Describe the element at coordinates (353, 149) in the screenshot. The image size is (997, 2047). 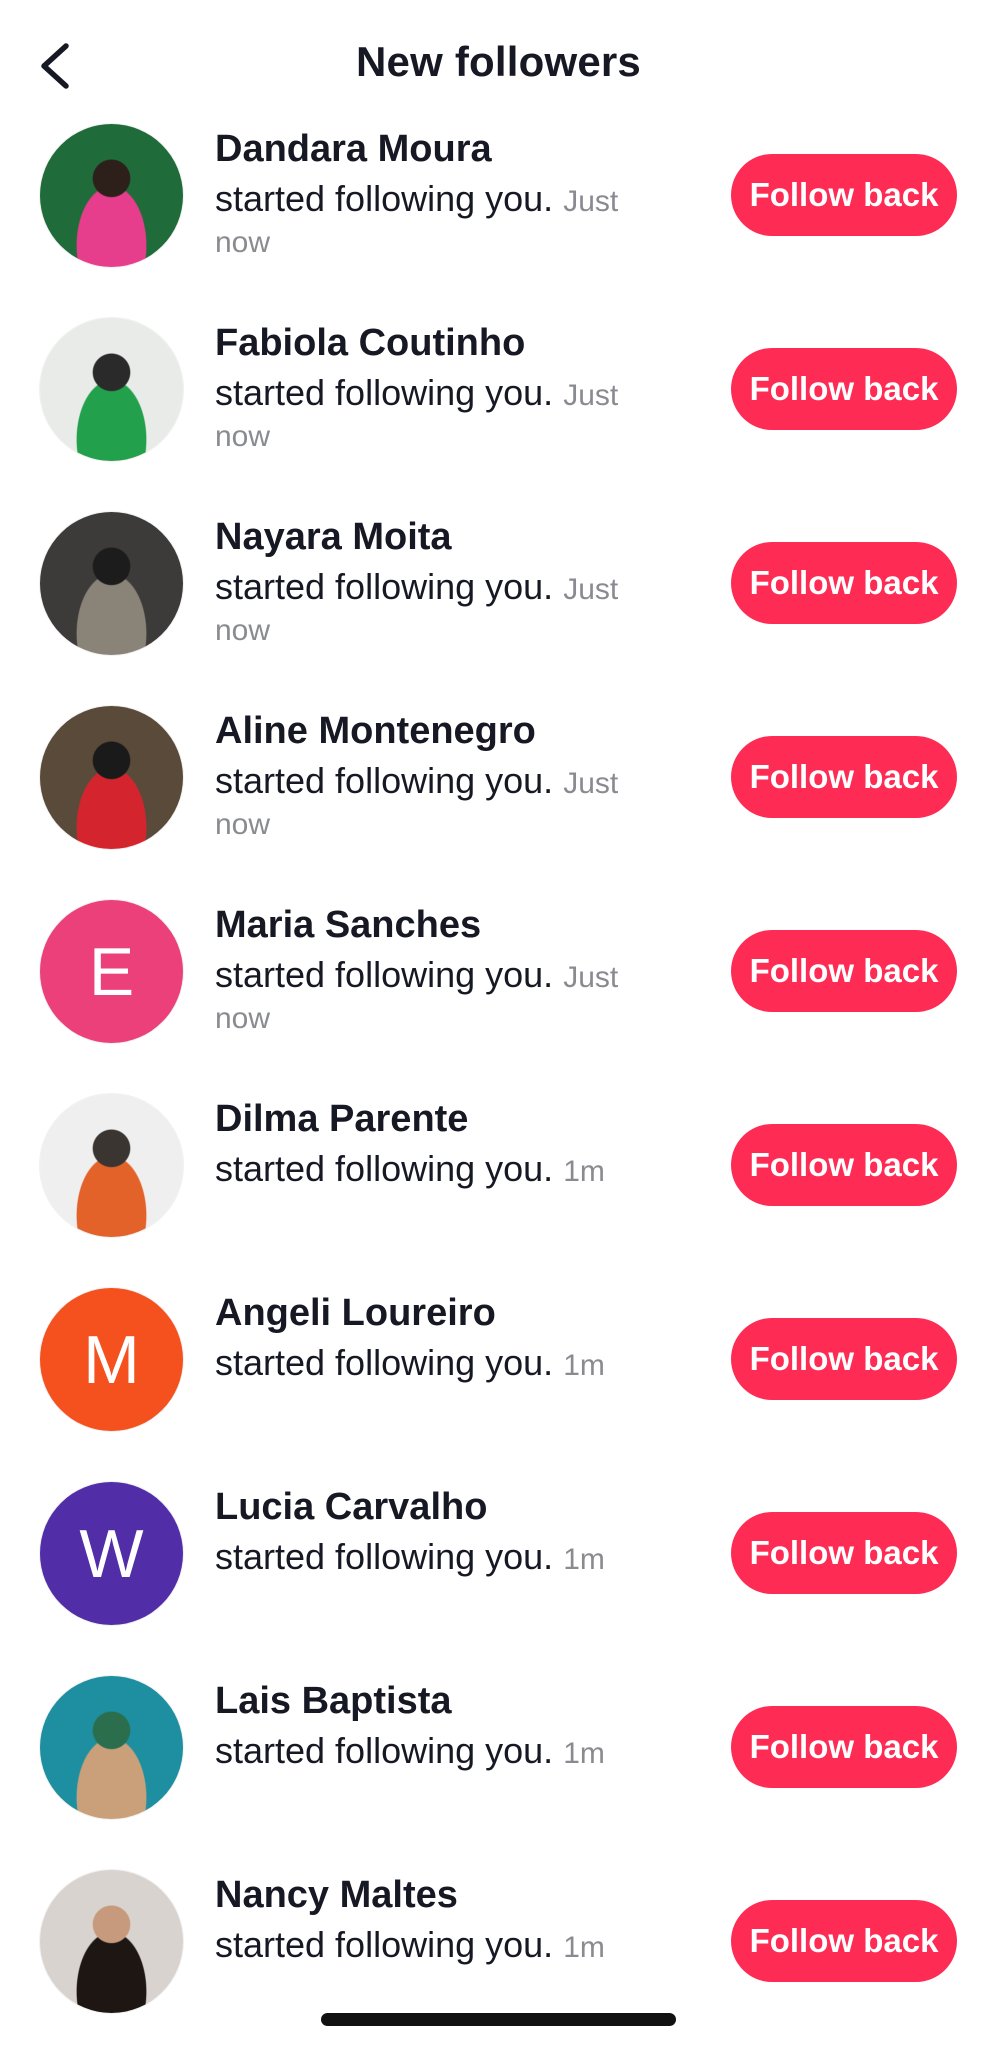
I see `follower-name: Dandara Moura` at that location.